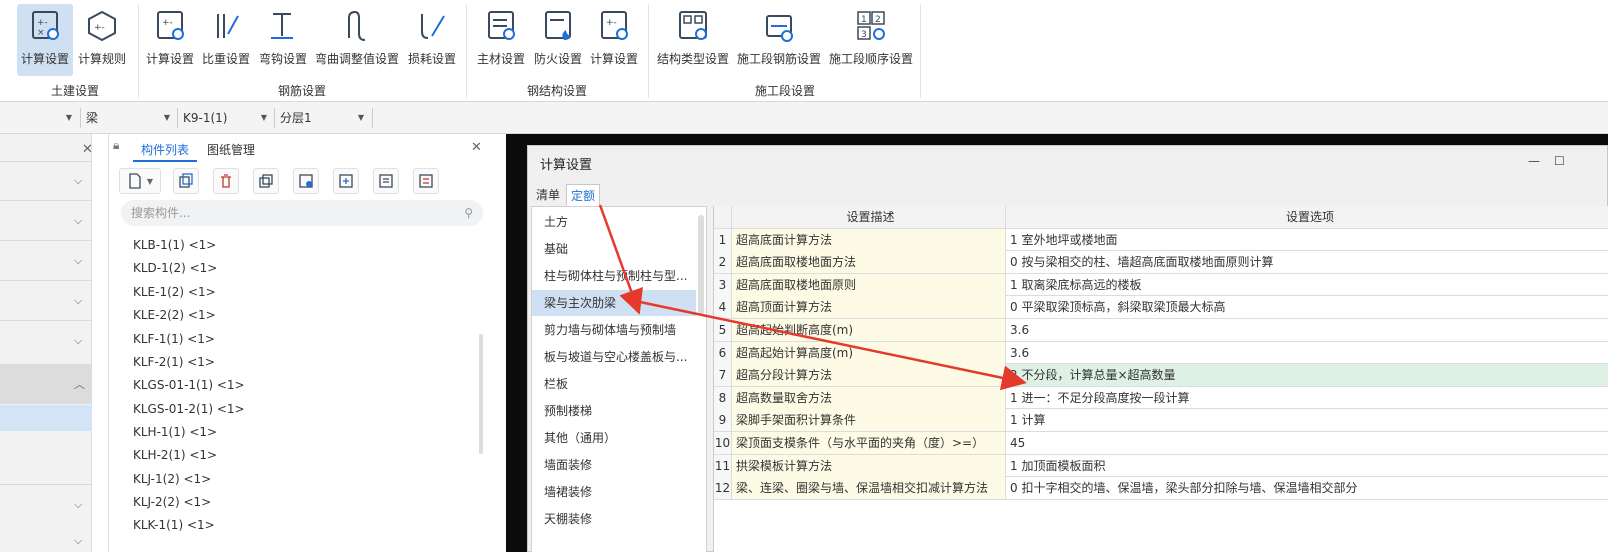  I want to click on civil-calc-settings-button: +- × 计算设置, so click(45, 40).